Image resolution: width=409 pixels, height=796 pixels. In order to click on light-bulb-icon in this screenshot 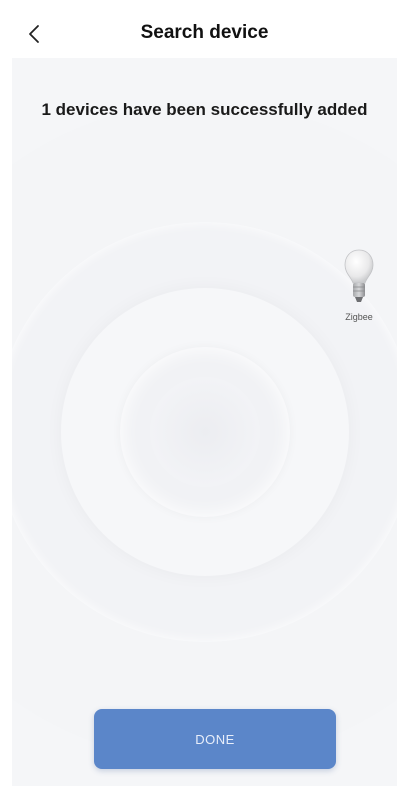, I will do `click(359, 275)`.